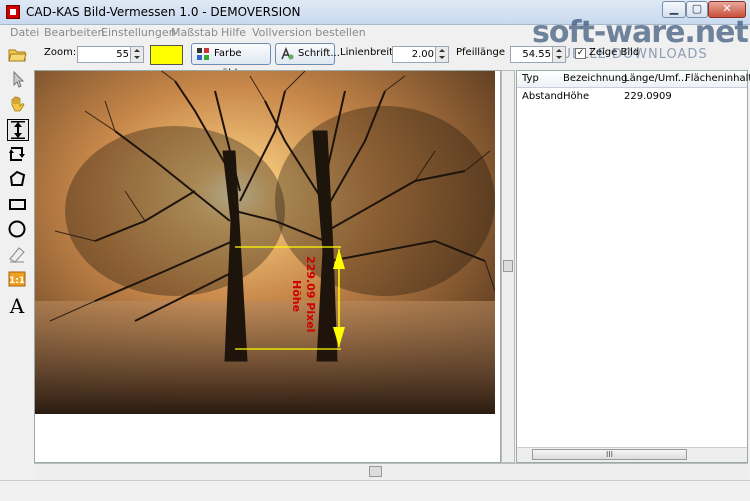 This screenshot has height=501, width=750. I want to click on column-header-bezeichnung: Bezeichnung, so click(595, 78).